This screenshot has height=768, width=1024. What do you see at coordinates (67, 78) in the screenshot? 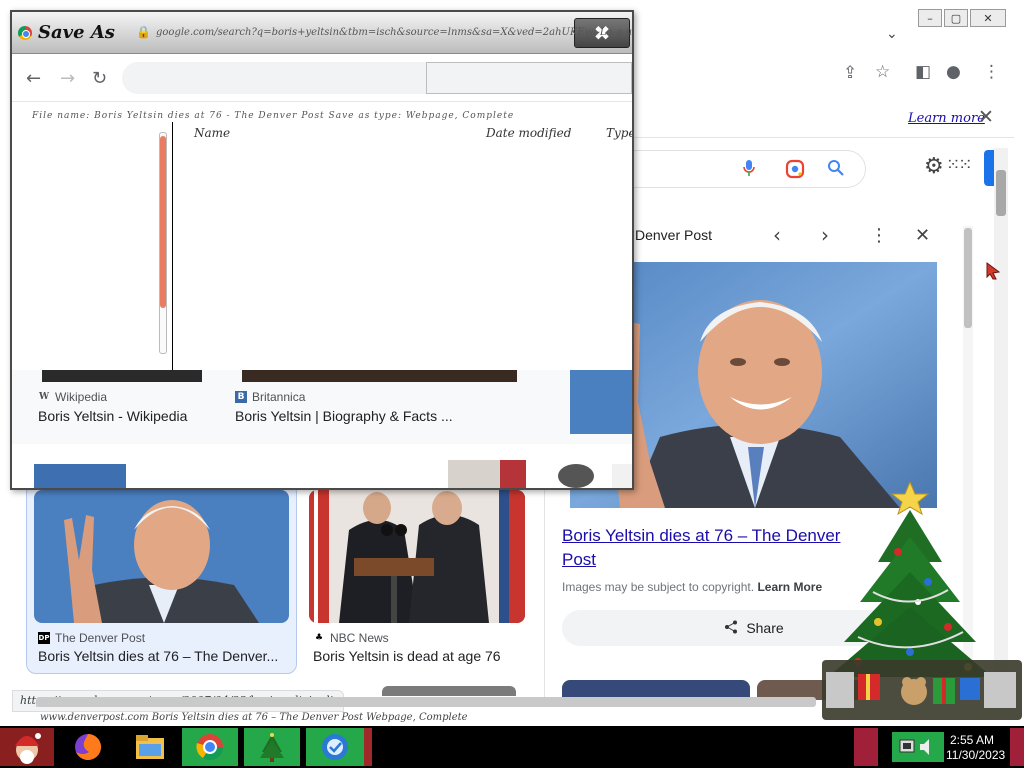
I see `forward-arrow-icon: →` at bounding box center [67, 78].